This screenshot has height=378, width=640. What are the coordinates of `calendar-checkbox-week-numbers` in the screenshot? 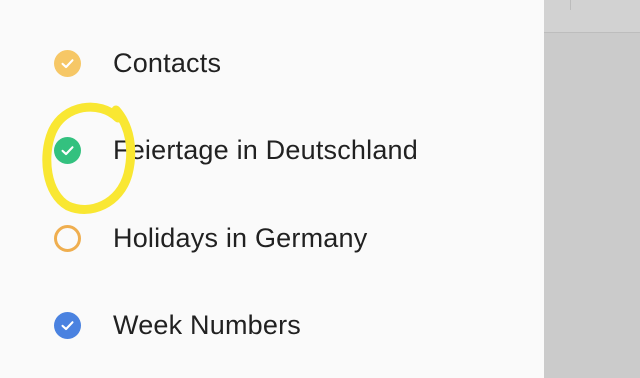 It's located at (67, 325).